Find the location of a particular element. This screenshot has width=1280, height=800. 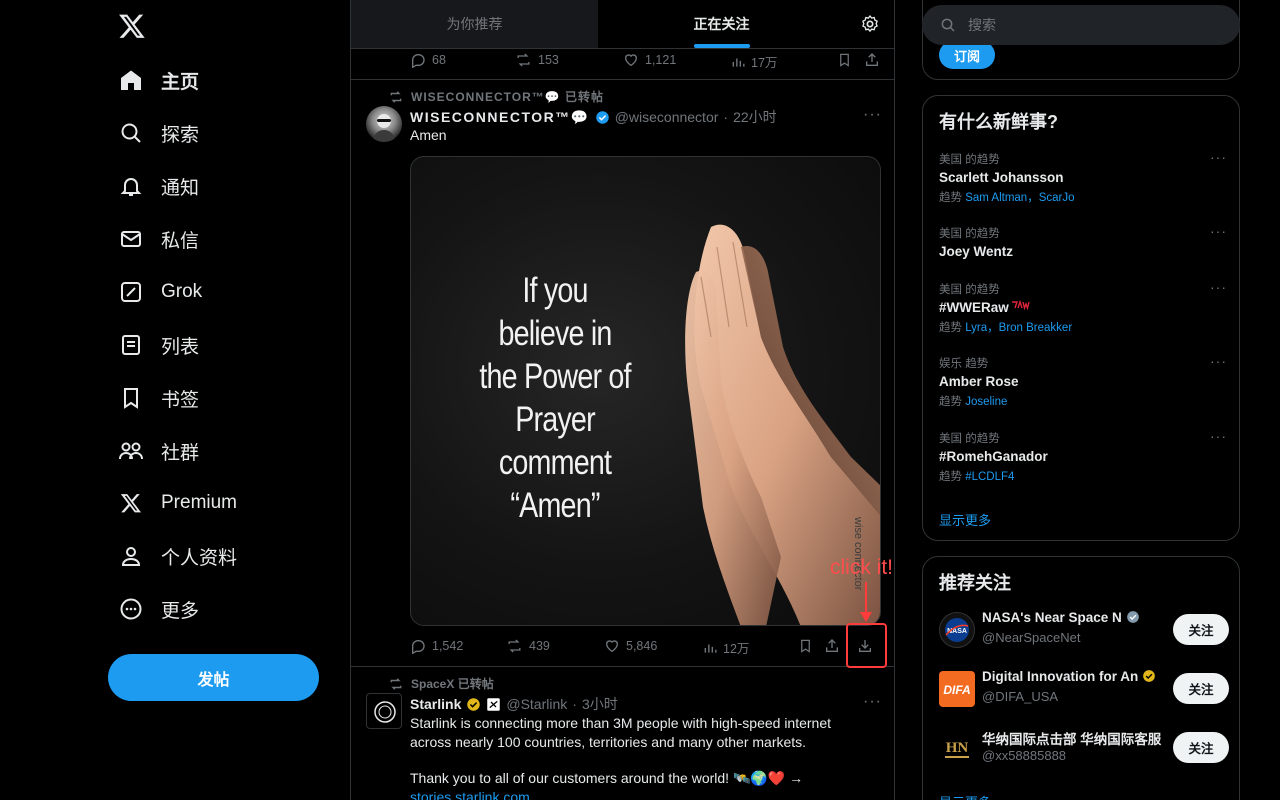

trend-item: 美国 的趋势 #WWERaw 趋势 Lyra，Bron Breakker ··· is located at coordinates (1084, 307).